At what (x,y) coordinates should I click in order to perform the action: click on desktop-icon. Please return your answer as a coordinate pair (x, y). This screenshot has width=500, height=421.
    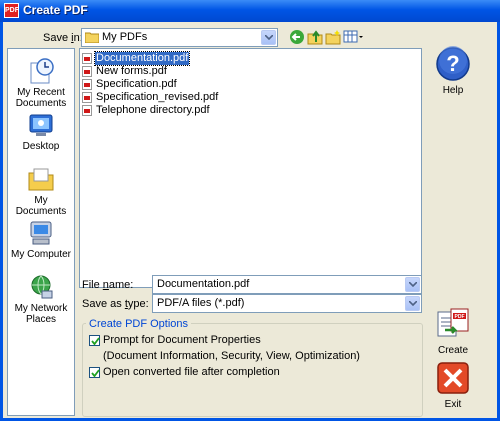
    Looking at the image, I should click on (41, 125).